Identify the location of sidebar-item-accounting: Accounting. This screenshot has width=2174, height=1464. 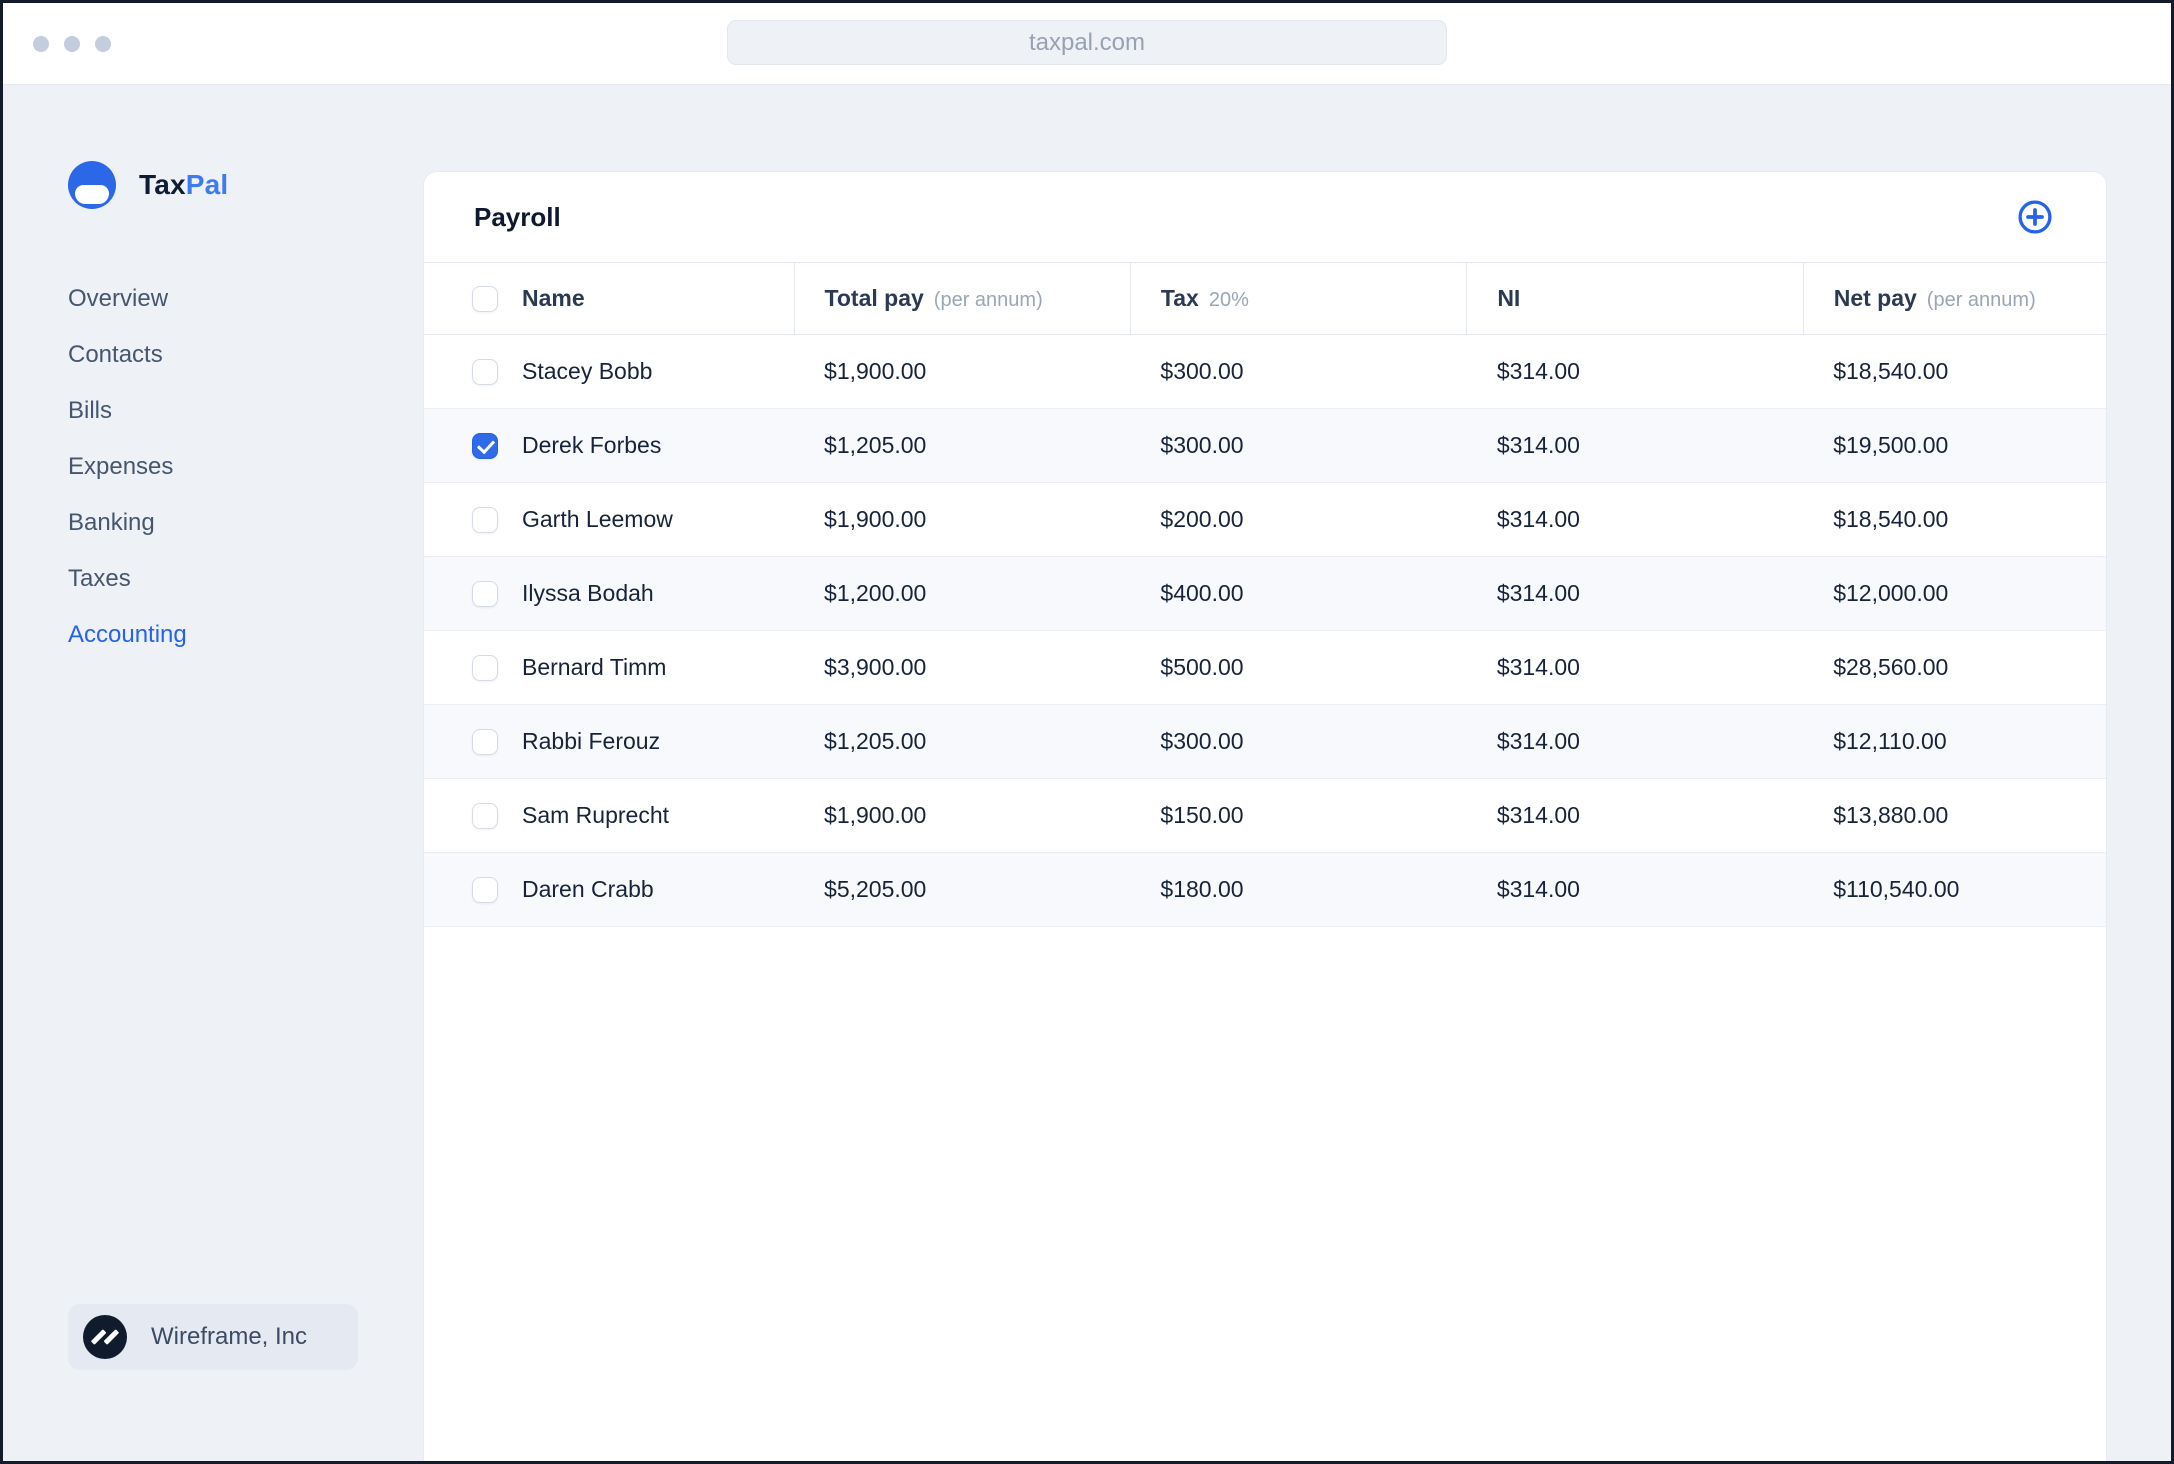
(245, 635).